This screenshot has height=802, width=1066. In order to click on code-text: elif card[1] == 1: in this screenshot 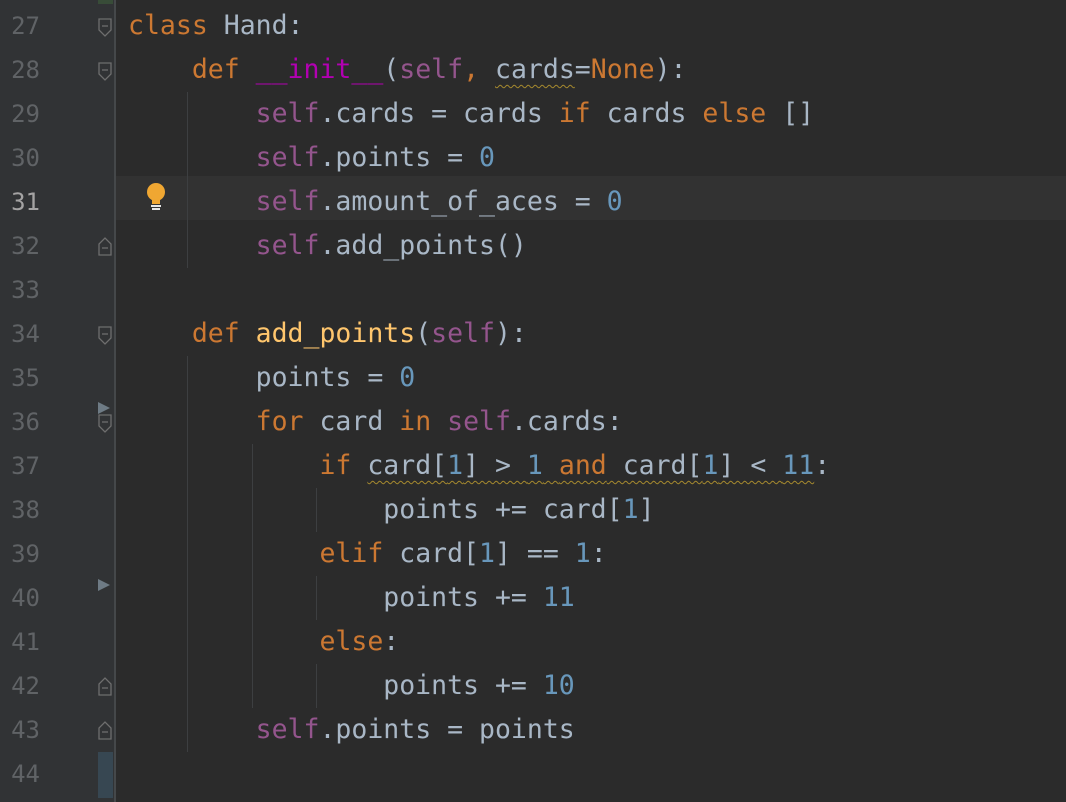, I will do `click(367, 554)`.